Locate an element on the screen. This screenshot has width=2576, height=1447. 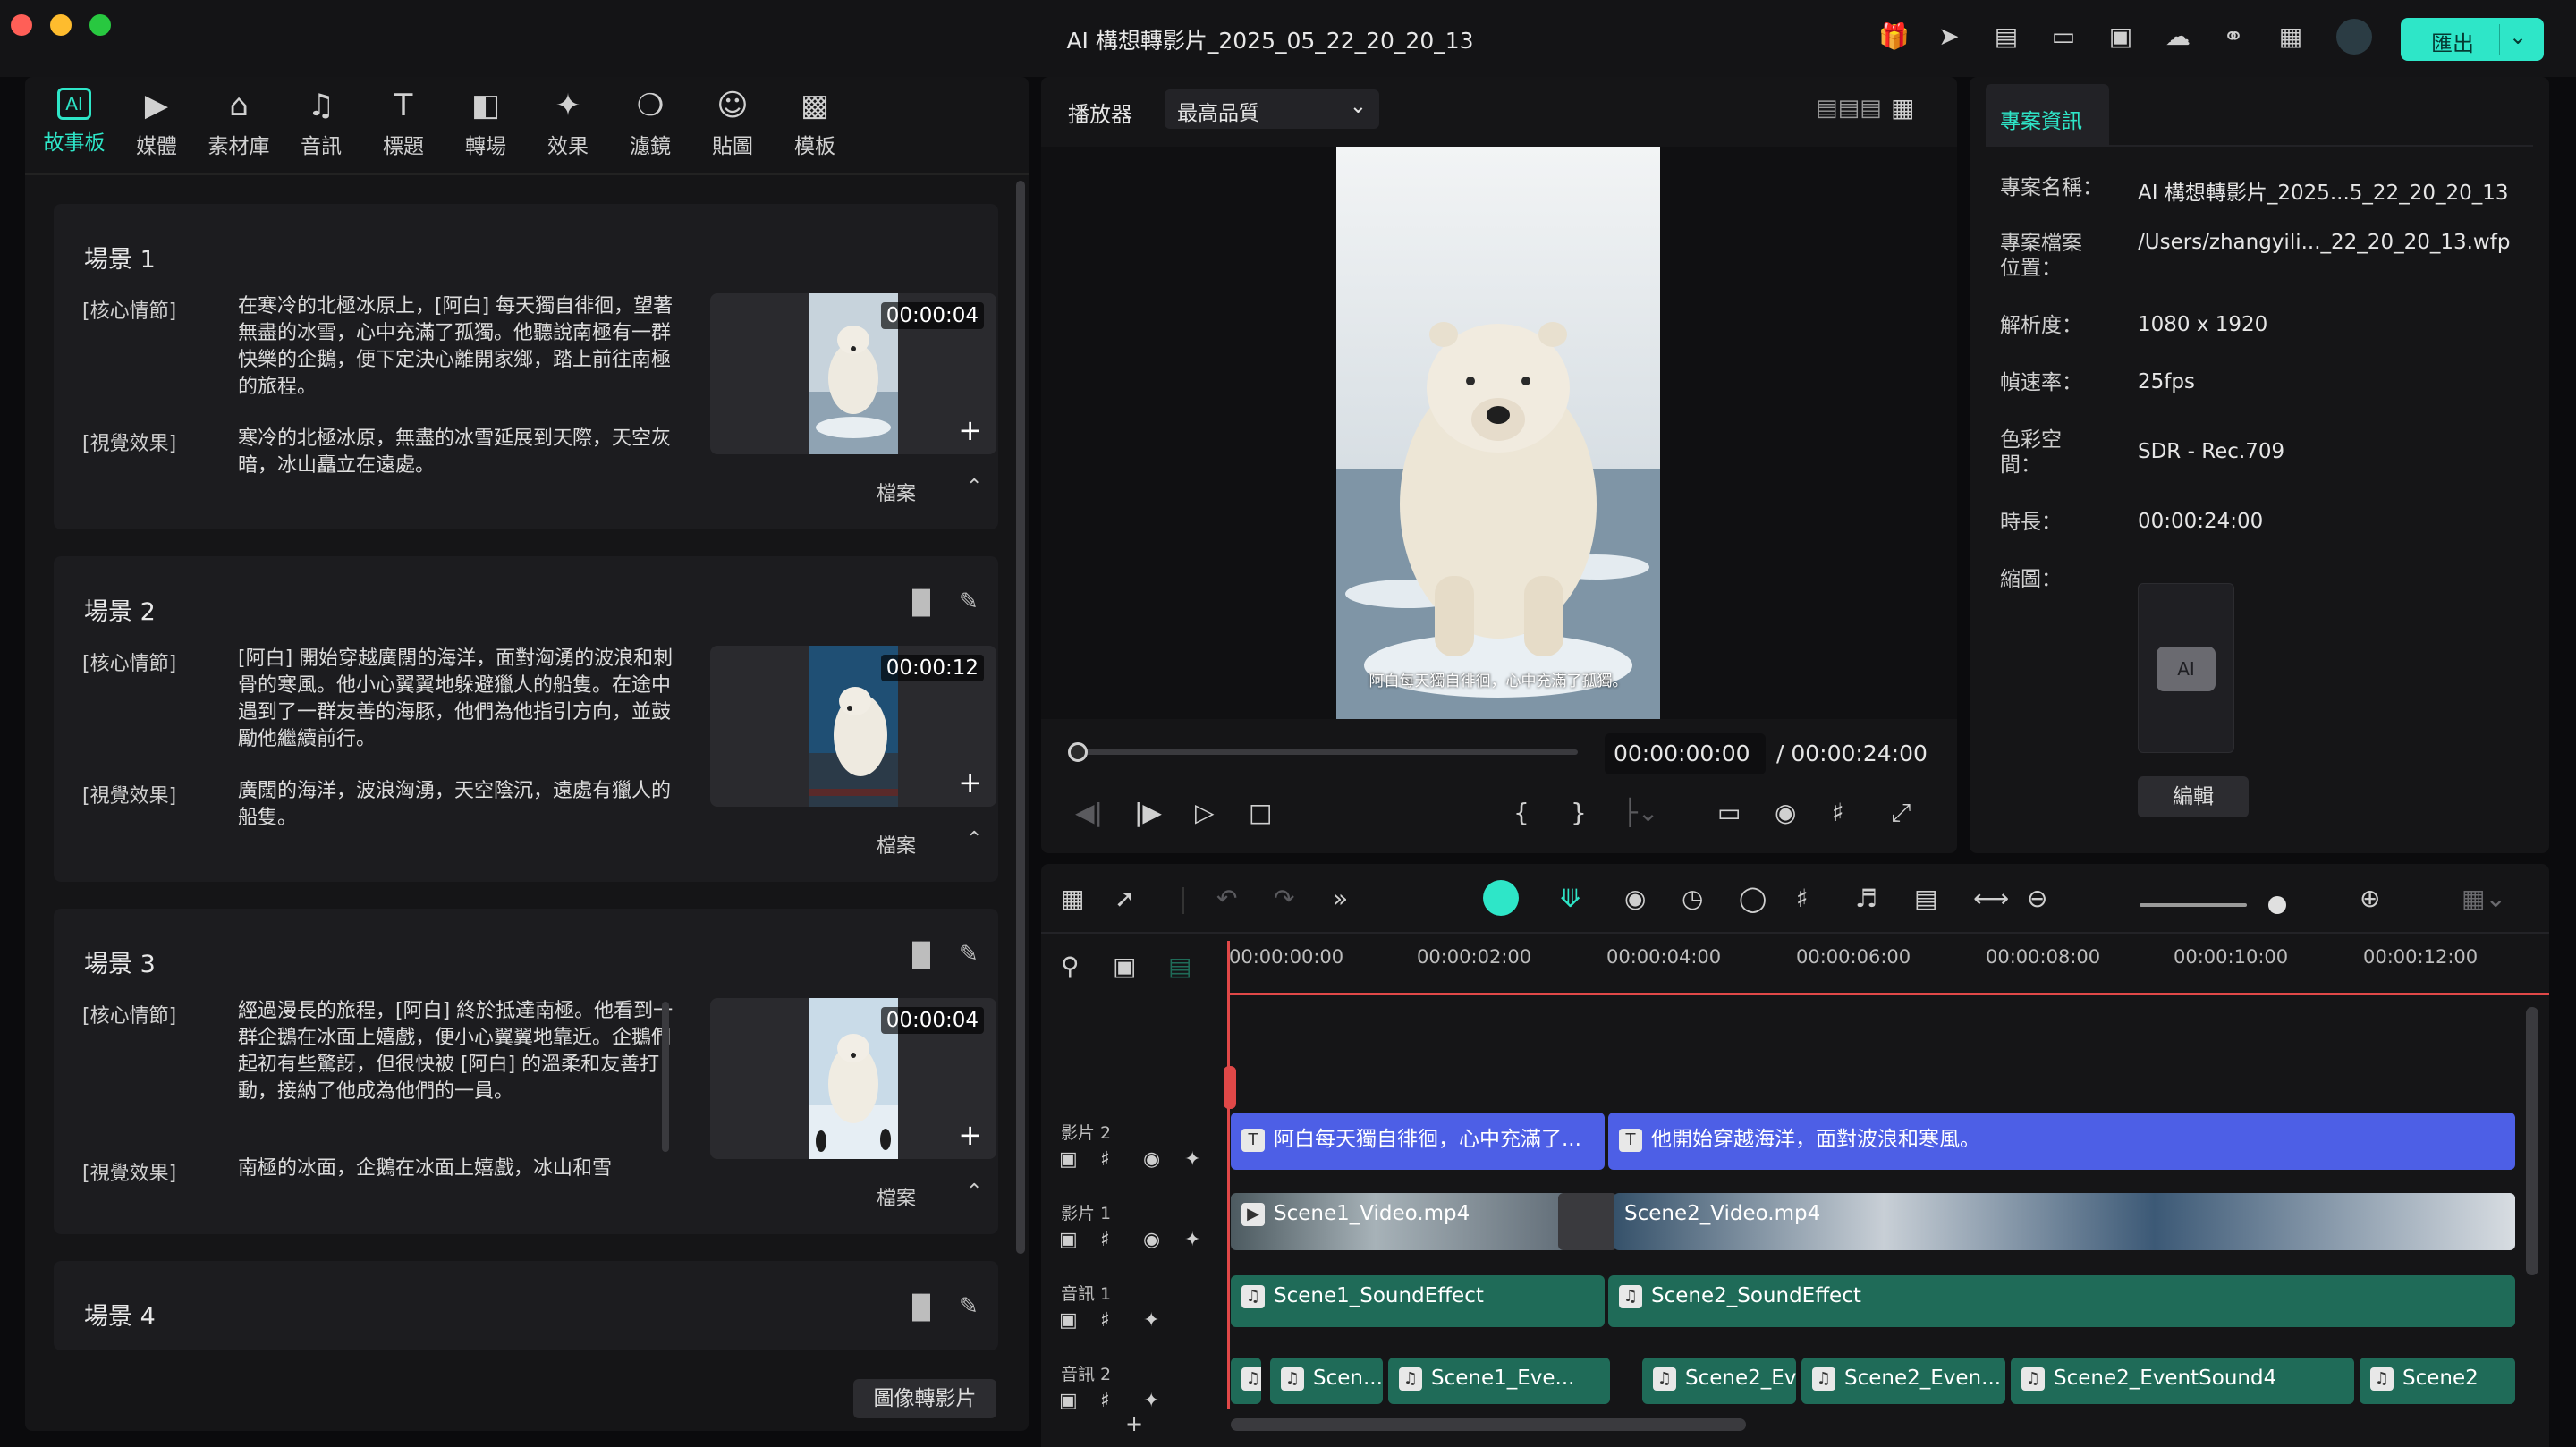
layout-grid-icon: ▦ is located at coordinates (1072, 898).